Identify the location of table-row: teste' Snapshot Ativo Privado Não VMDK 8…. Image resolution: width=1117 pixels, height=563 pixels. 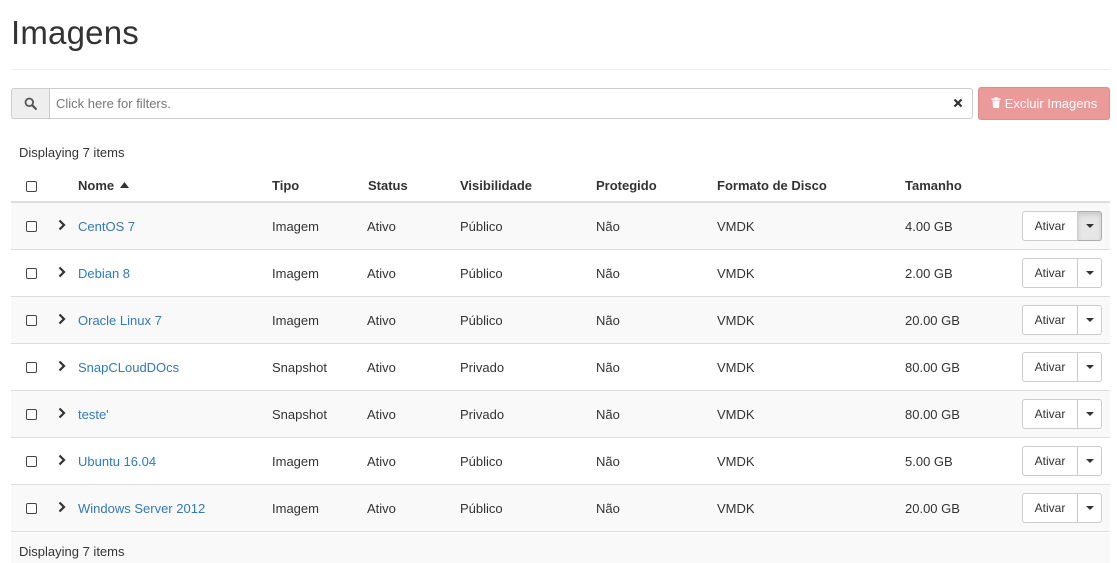
(560, 414).